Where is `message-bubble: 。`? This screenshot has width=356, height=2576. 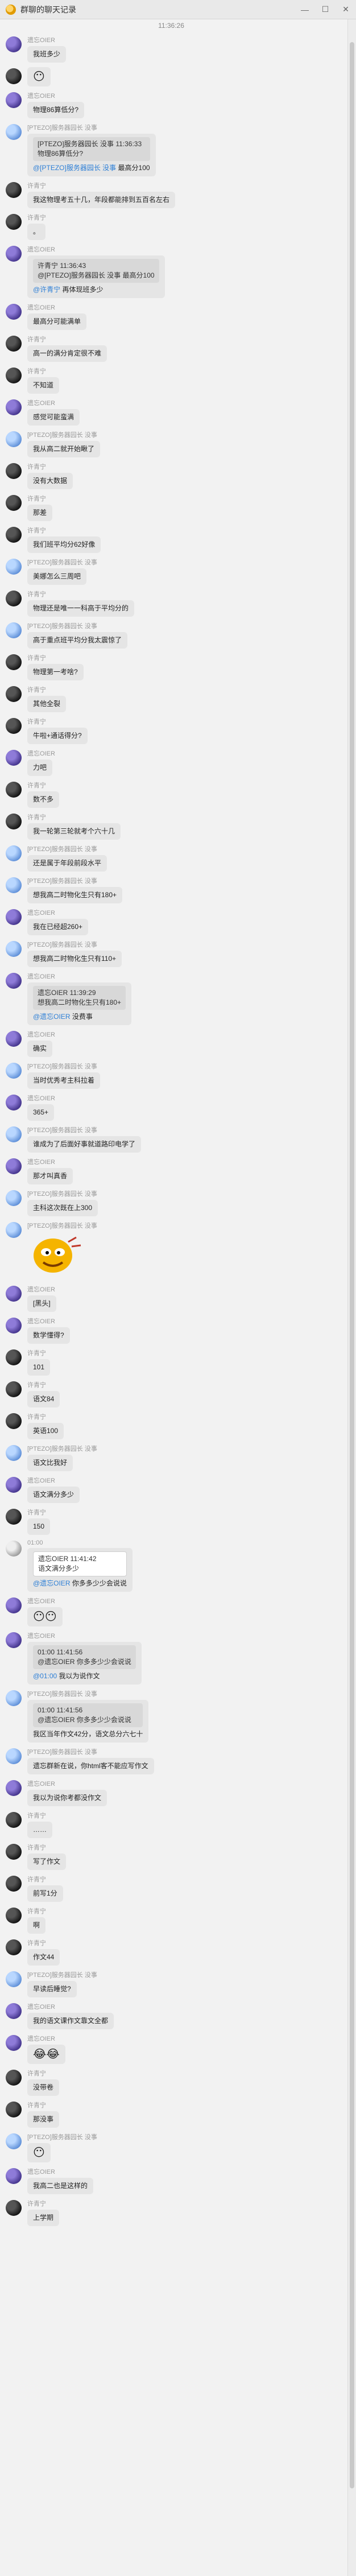
message-bubble: 。 is located at coordinates (36, 232).